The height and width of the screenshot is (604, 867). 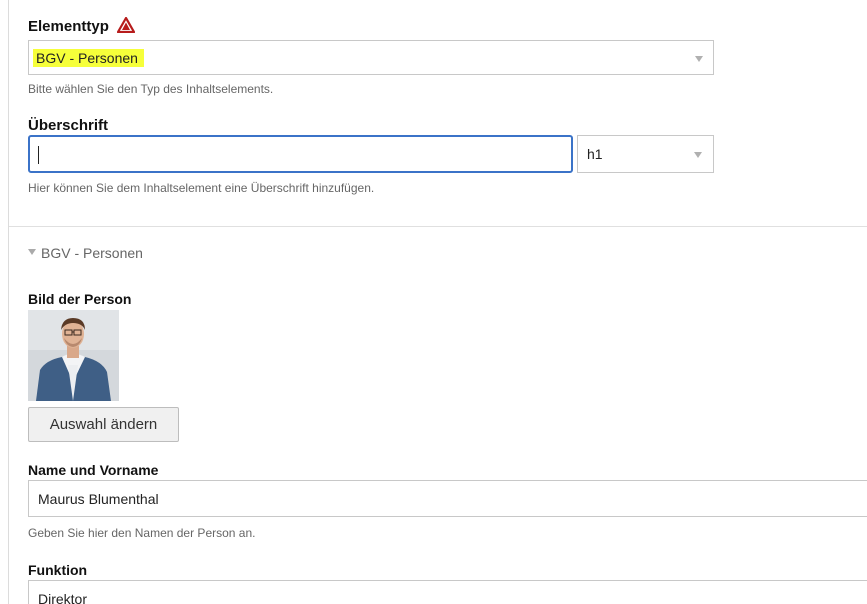 What do you see at coordinates (68, 125) in the screenshot?
I see `heading-label: Überschrift` at bounding box center [68, 125].